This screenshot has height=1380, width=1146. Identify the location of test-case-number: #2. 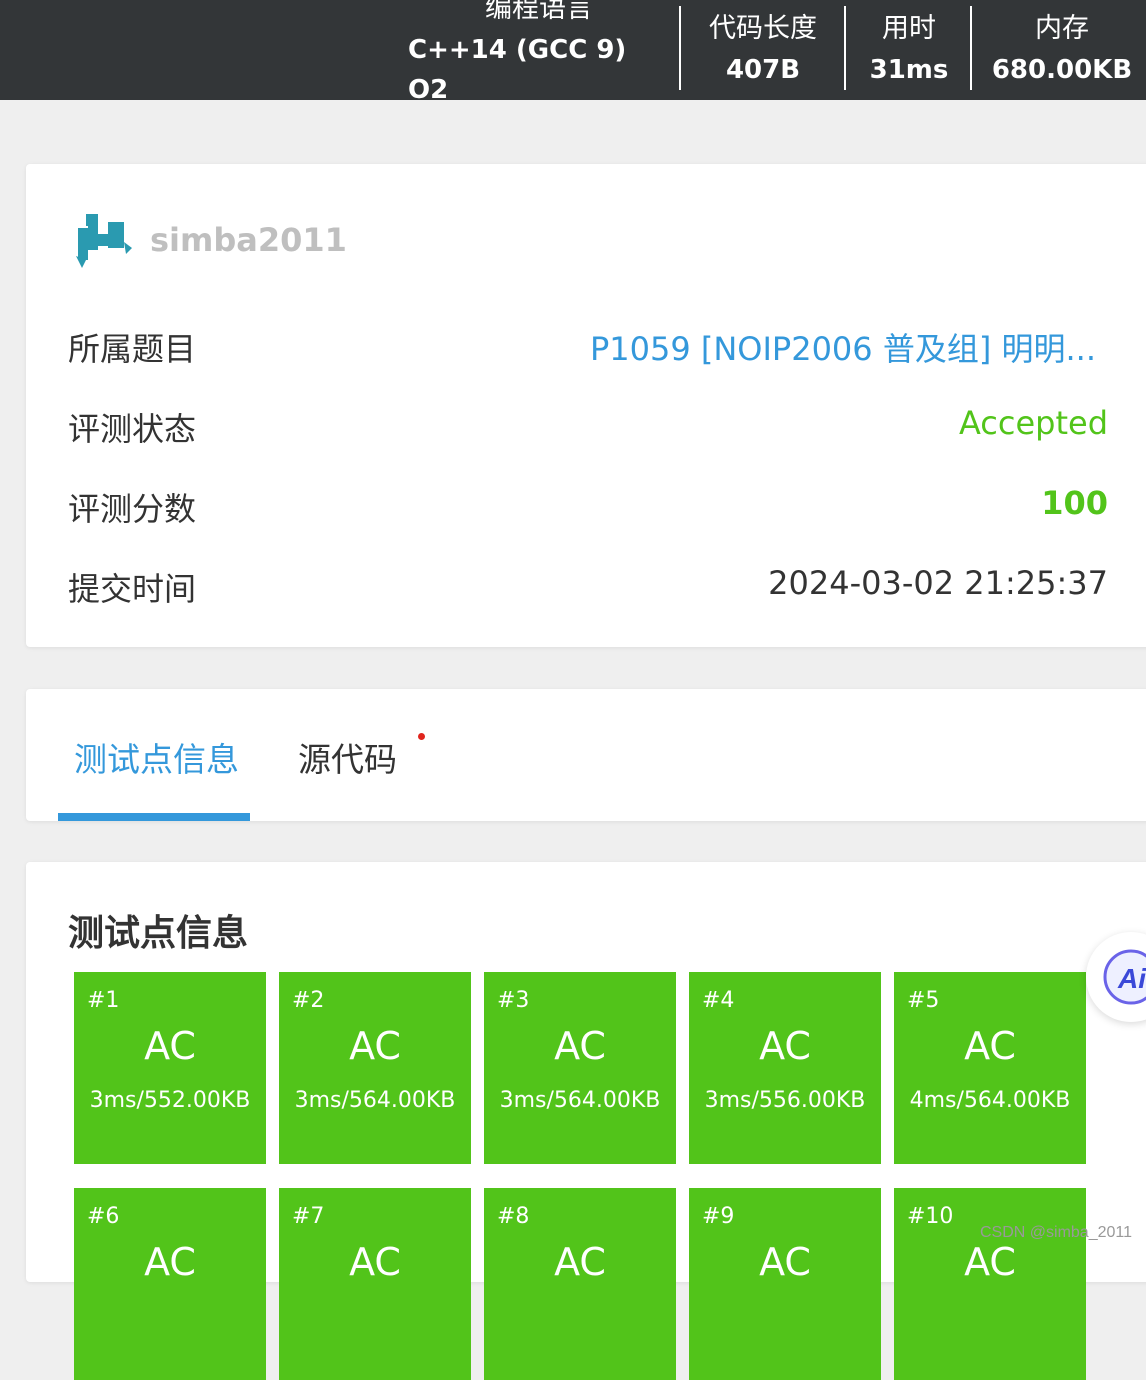
(308, 1000).